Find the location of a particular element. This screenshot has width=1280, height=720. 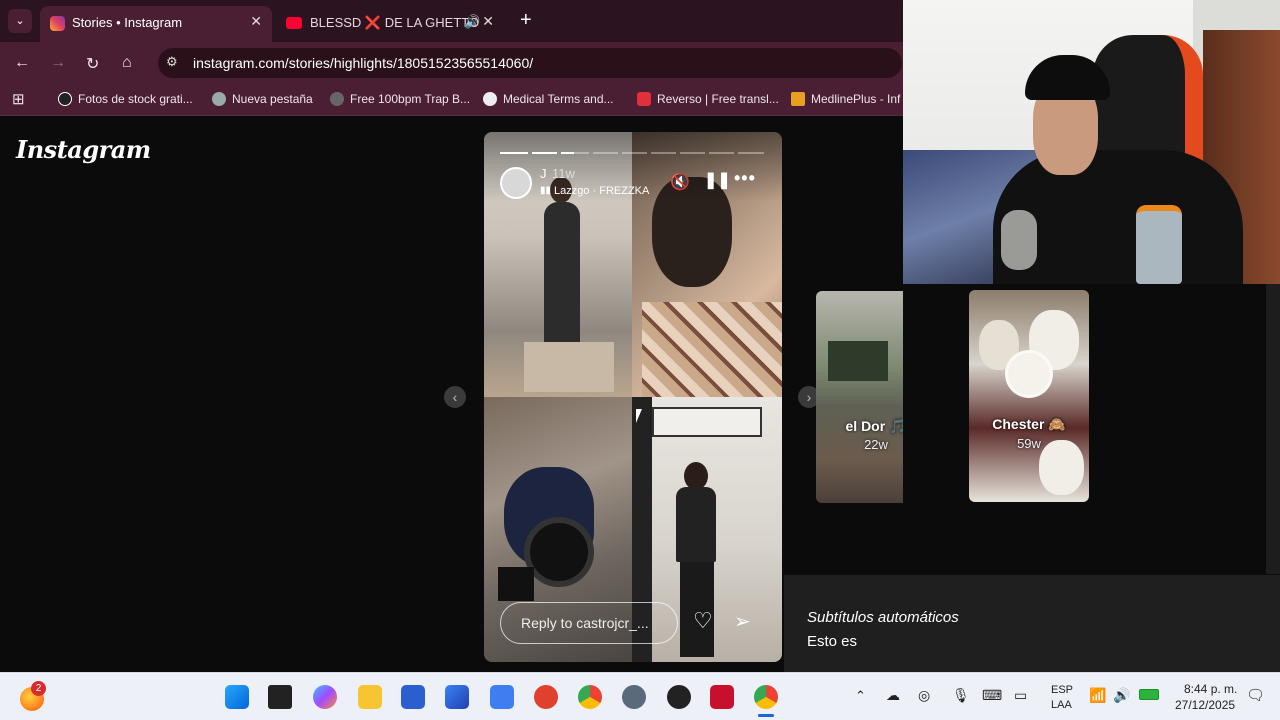

story-username: J is located at coordinates (543, 173).